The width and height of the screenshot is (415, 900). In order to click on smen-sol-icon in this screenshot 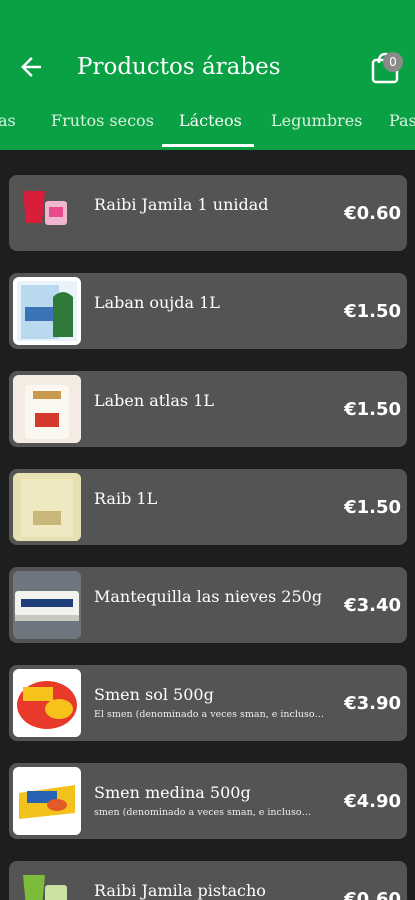, I will do `click(47, 703)`.